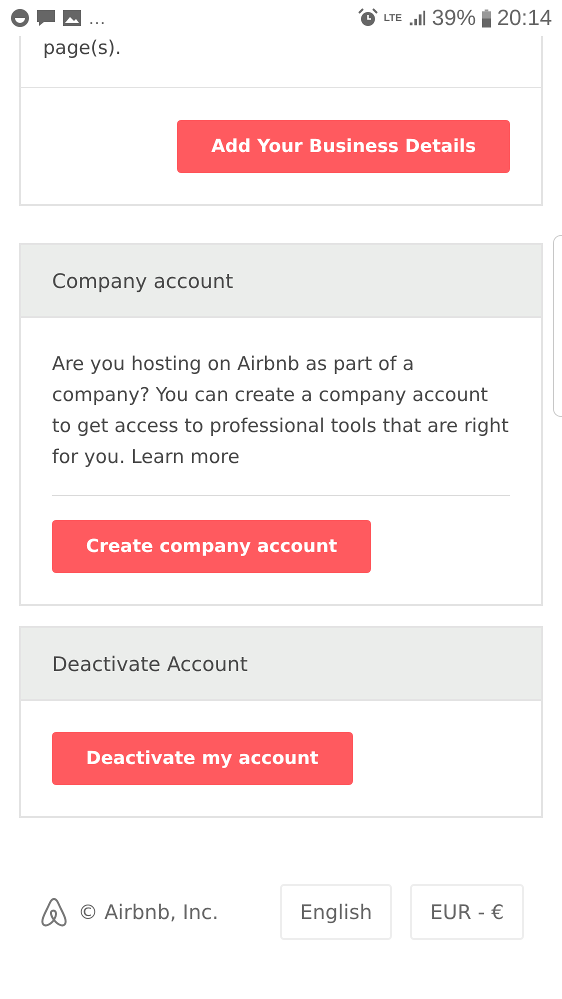 Image resolution: width=562 pixels, height=999 pixels. I want to click on add-business-details-button: Add Your Business Details, so click(343, 146).